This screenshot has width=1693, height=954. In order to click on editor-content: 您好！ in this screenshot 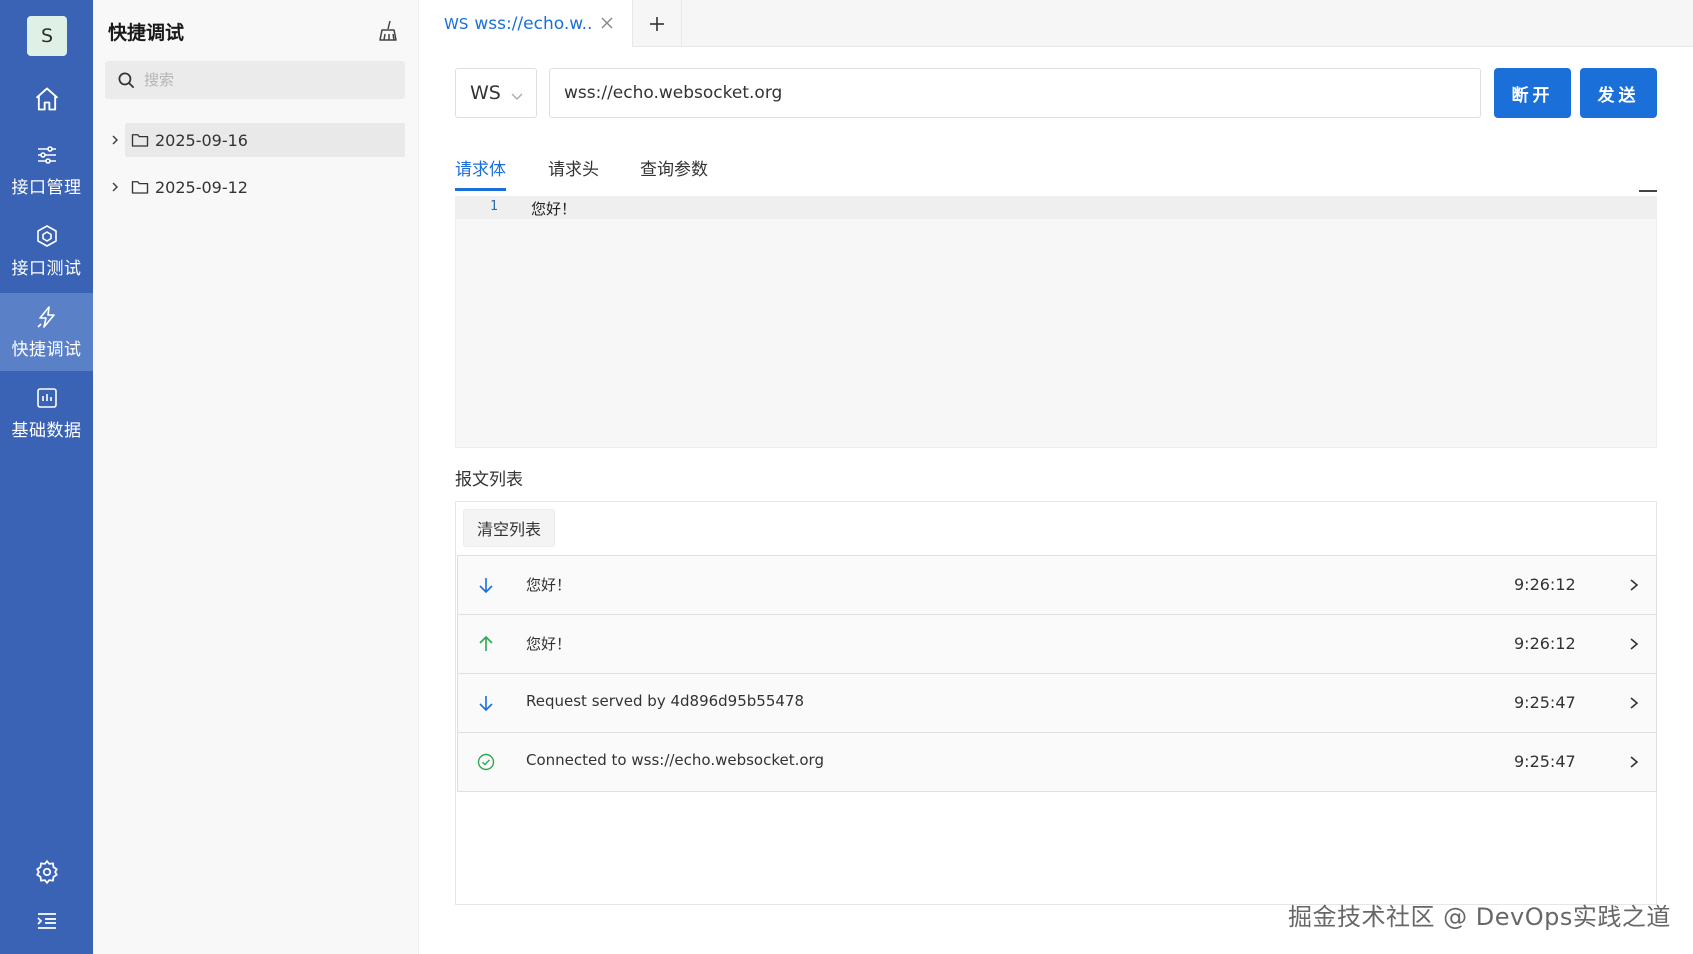, I will do `click(553, 208)`.